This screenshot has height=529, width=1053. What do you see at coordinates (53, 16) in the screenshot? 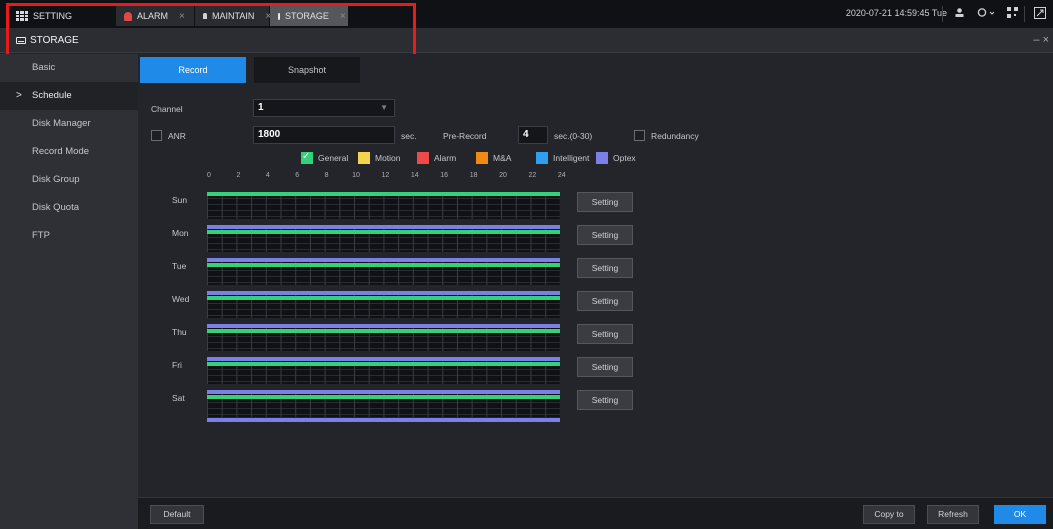
I see `tab-label: SETTING` at bounding box center [53, 16].